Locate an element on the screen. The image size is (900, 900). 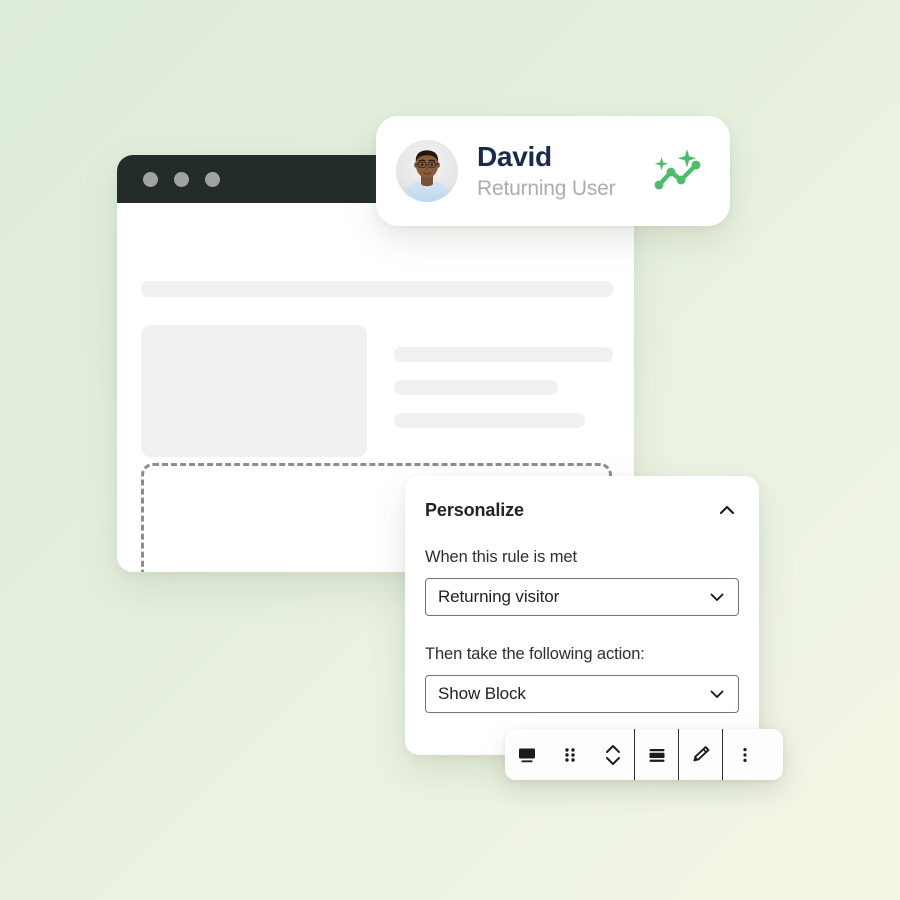
window-dot-close is located at coordinates (150, 179).